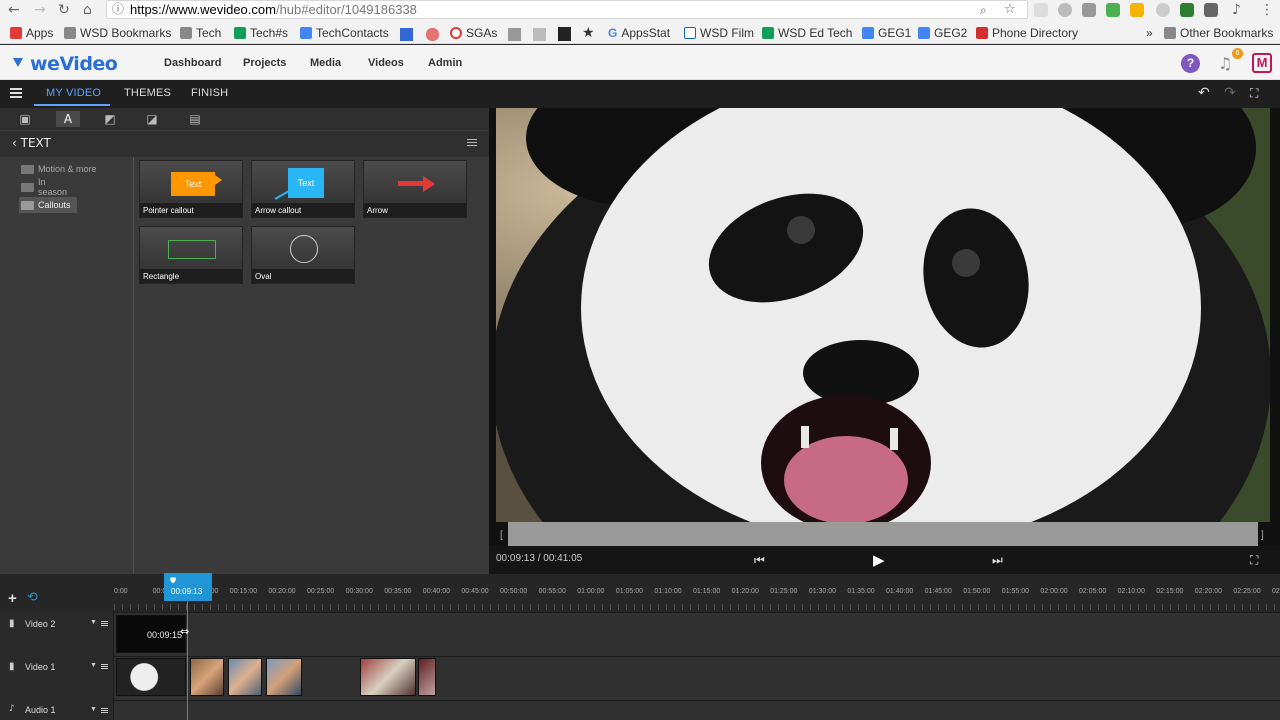  What do you see at coordinates (344, 33) in the screenshot?
I see `bookmark-item: TechContacts` at bounding box center [344, 33].